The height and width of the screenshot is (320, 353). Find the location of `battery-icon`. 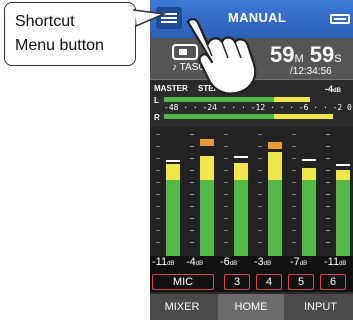

battery-icon is located at coordinates (340, 19).